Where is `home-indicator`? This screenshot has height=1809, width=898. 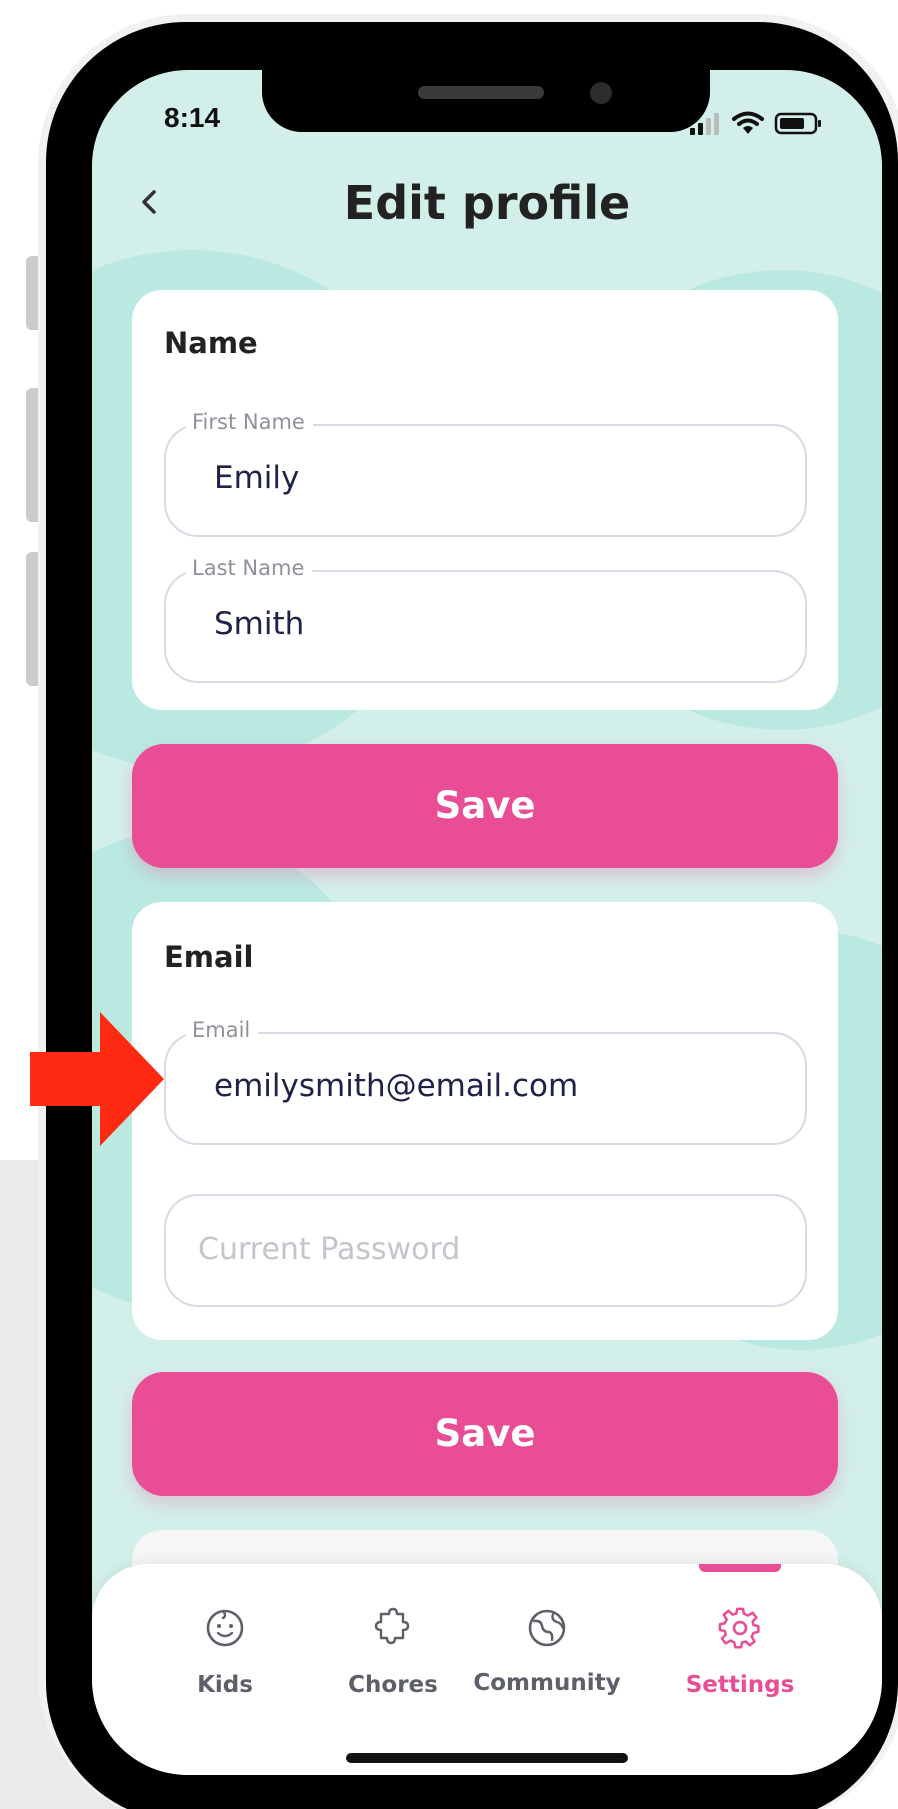 home-indicator is located at coordinates (487, 1758).